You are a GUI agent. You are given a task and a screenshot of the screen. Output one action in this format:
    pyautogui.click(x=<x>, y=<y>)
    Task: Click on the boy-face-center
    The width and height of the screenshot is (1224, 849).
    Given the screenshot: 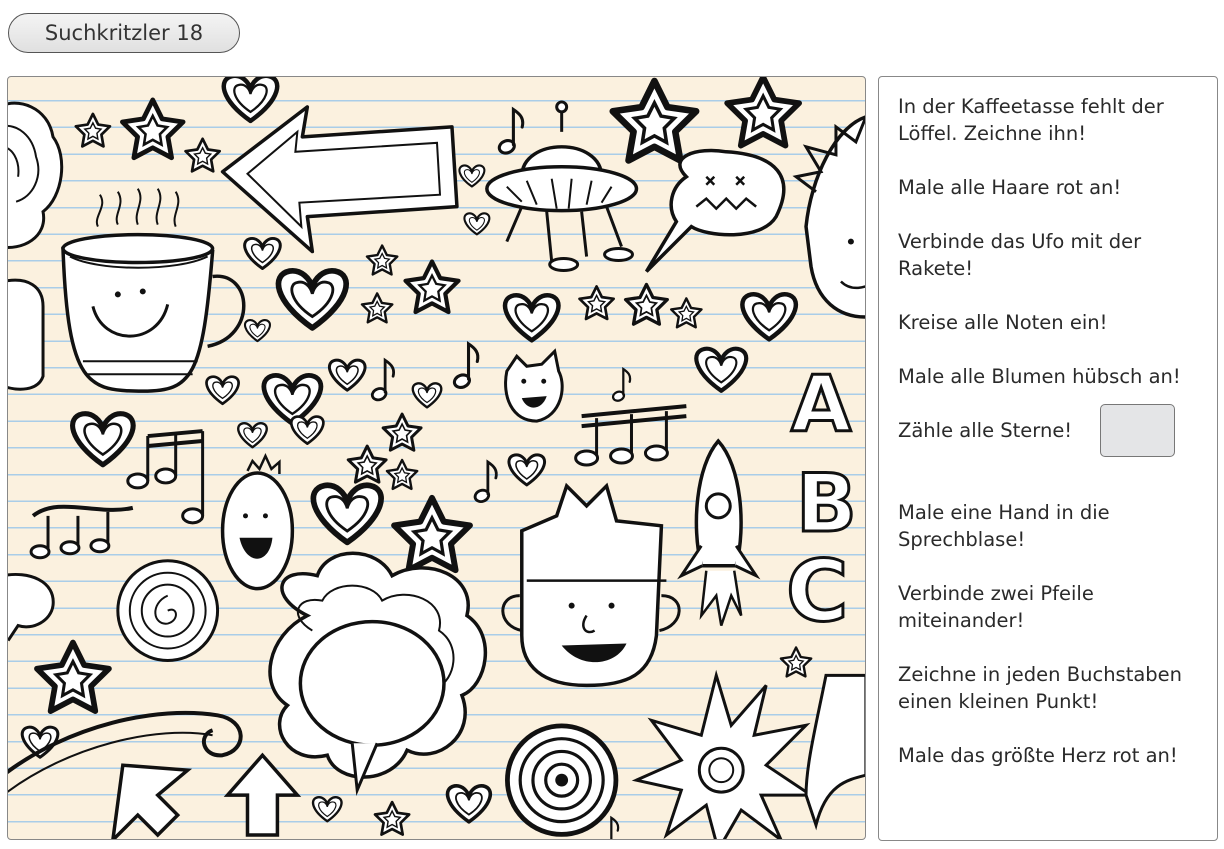 What is the action you would take?
    pyautogui.click(x=591, y=585)
    